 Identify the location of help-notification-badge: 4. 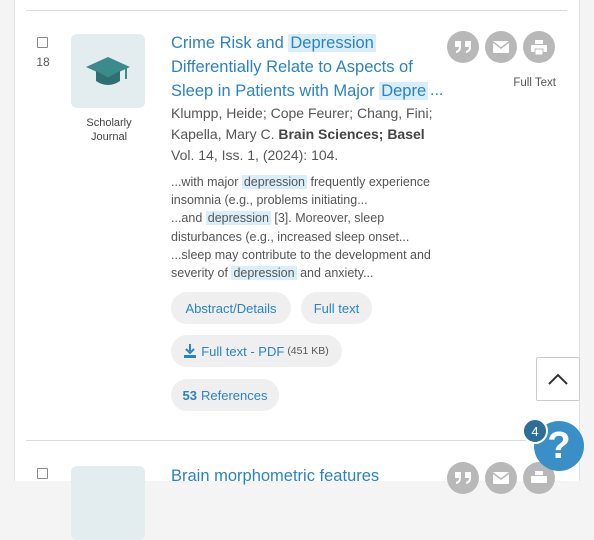
(535, 431).